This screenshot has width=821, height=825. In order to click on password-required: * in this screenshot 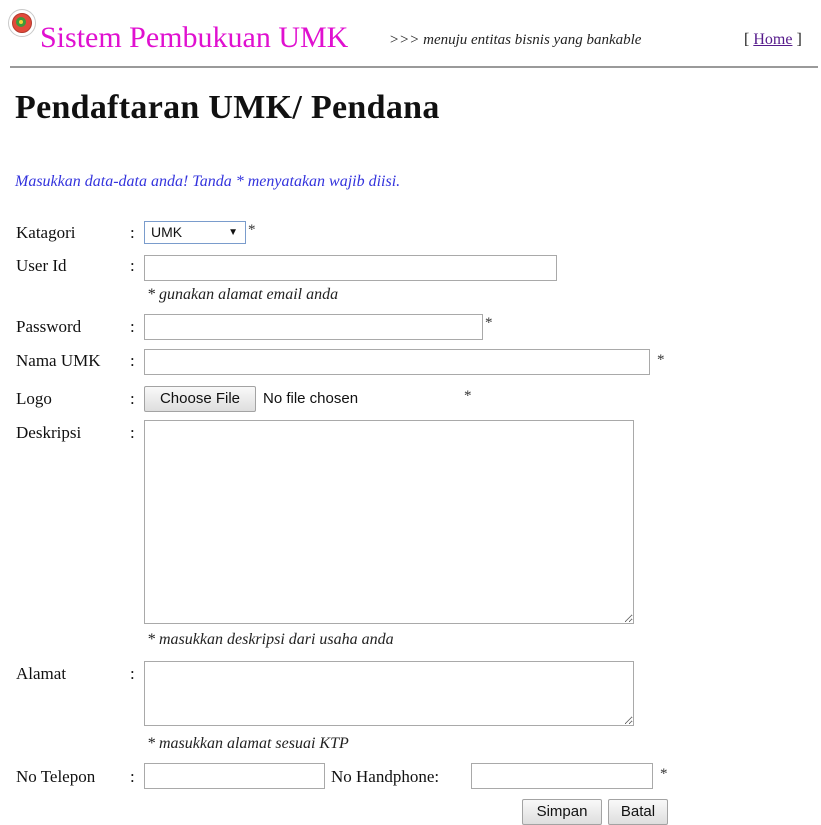, I will do `click(489, 323)`.